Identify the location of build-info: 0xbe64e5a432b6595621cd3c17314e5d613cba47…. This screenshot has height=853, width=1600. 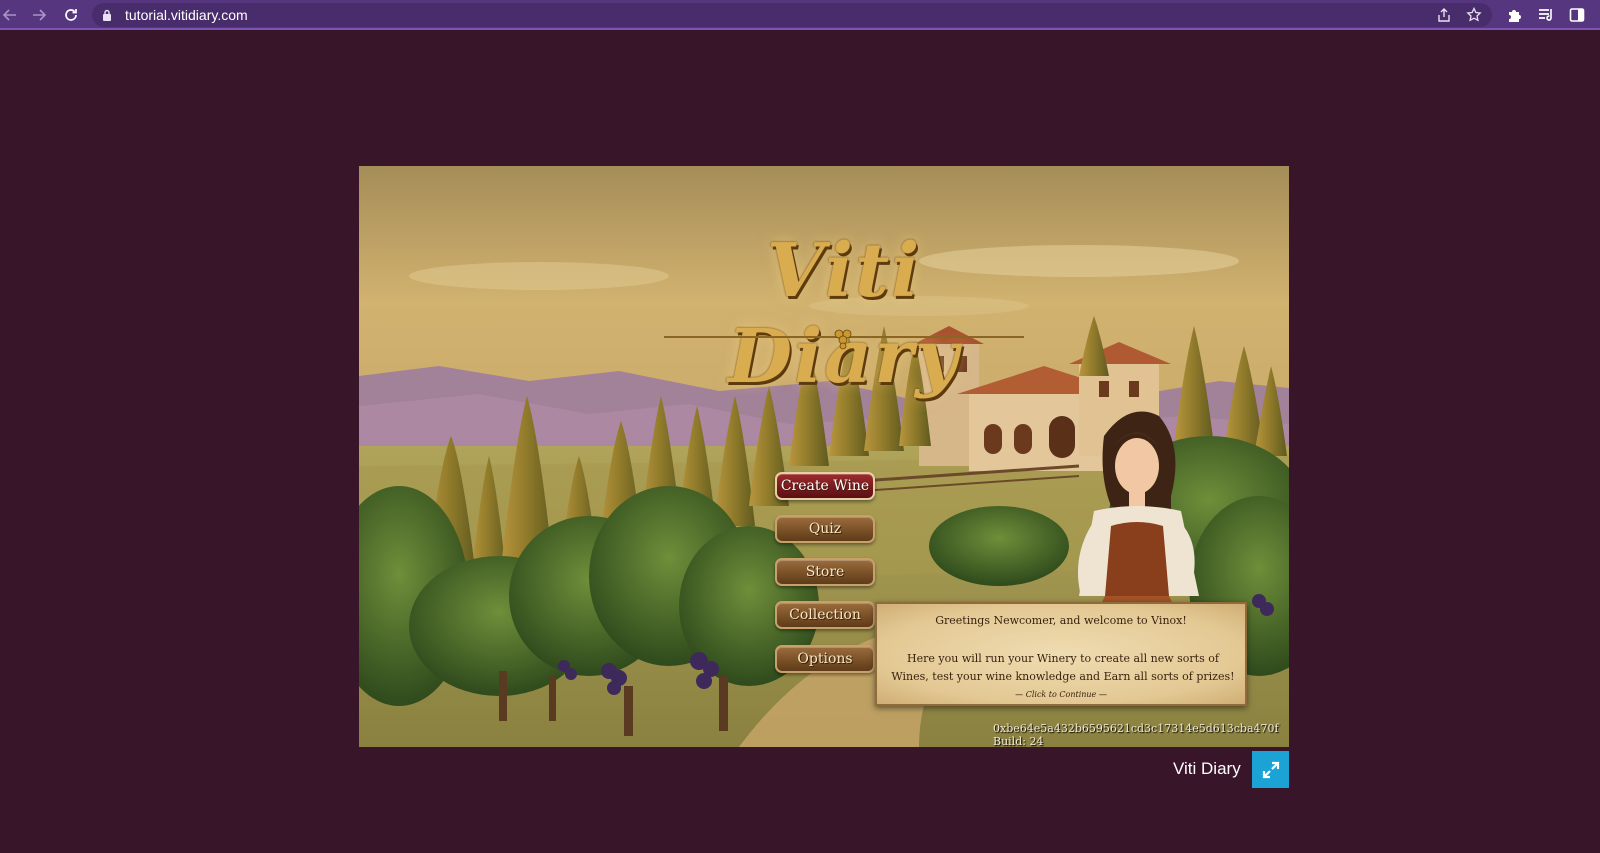
(1136, 734).